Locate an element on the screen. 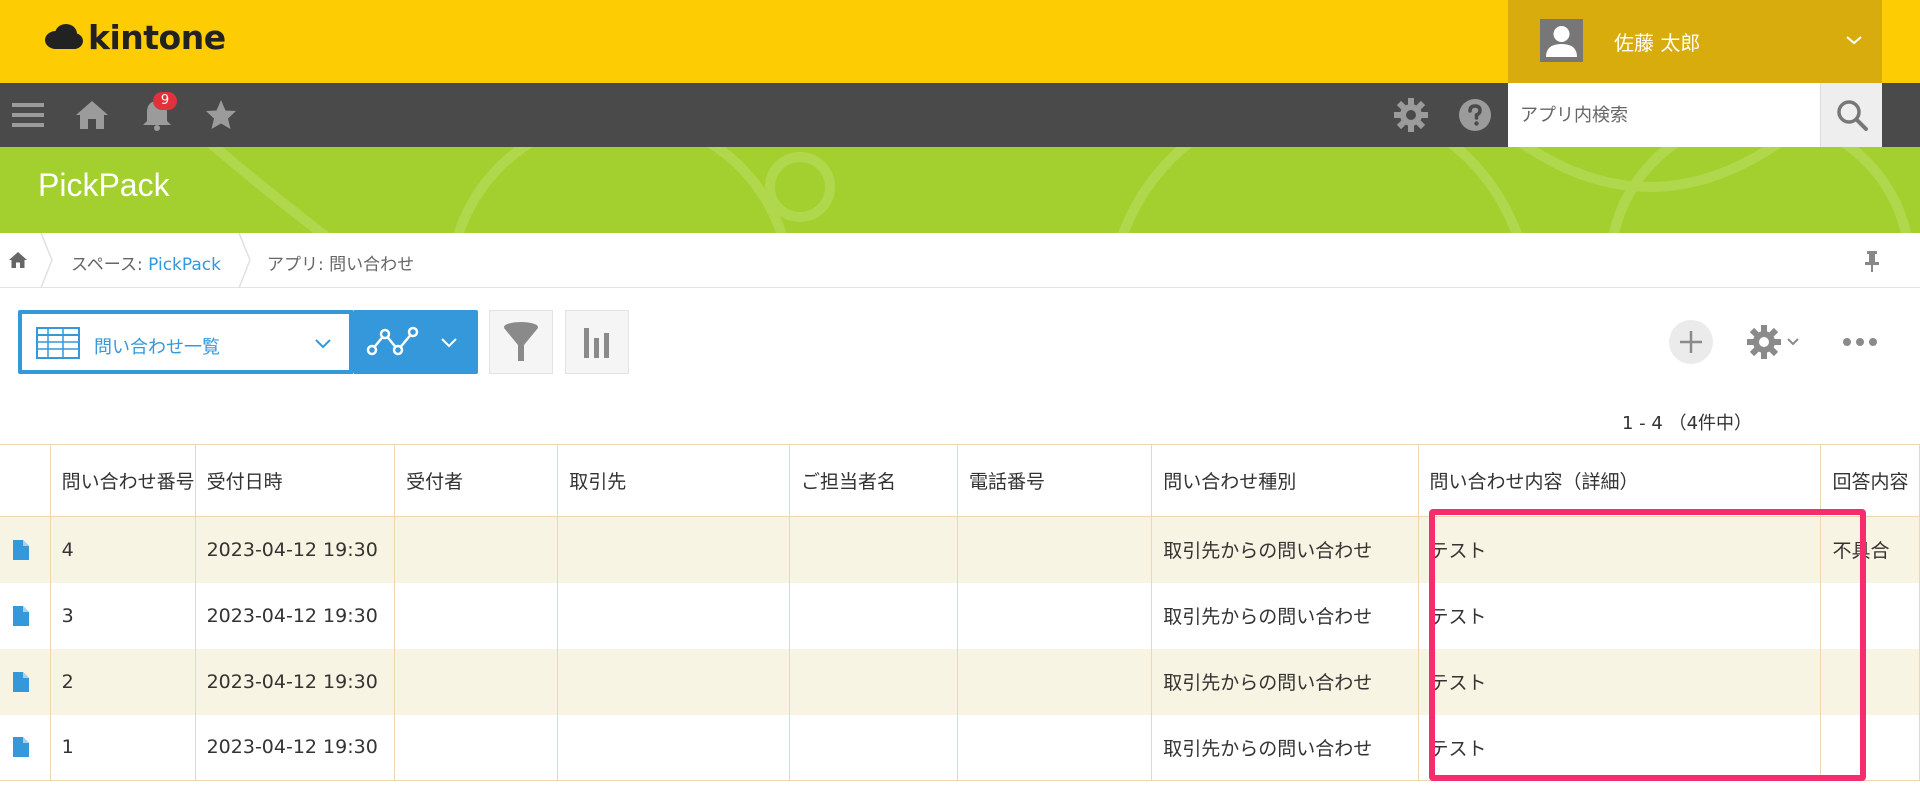 This screenshot has height=792, width=1920. cell-id: 1 is located at coordinates (123, 747).